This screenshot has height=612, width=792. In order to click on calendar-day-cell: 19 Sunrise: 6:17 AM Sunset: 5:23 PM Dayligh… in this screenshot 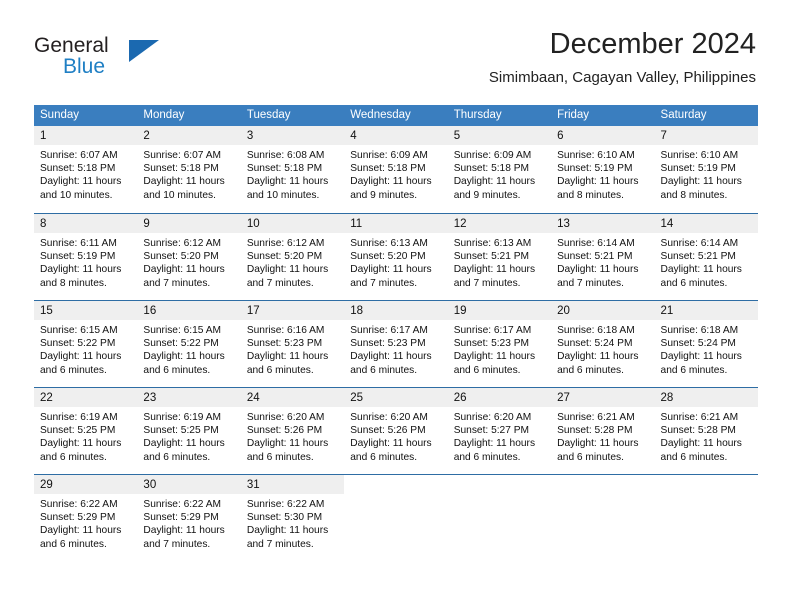, I will do `click(499, 344)`.